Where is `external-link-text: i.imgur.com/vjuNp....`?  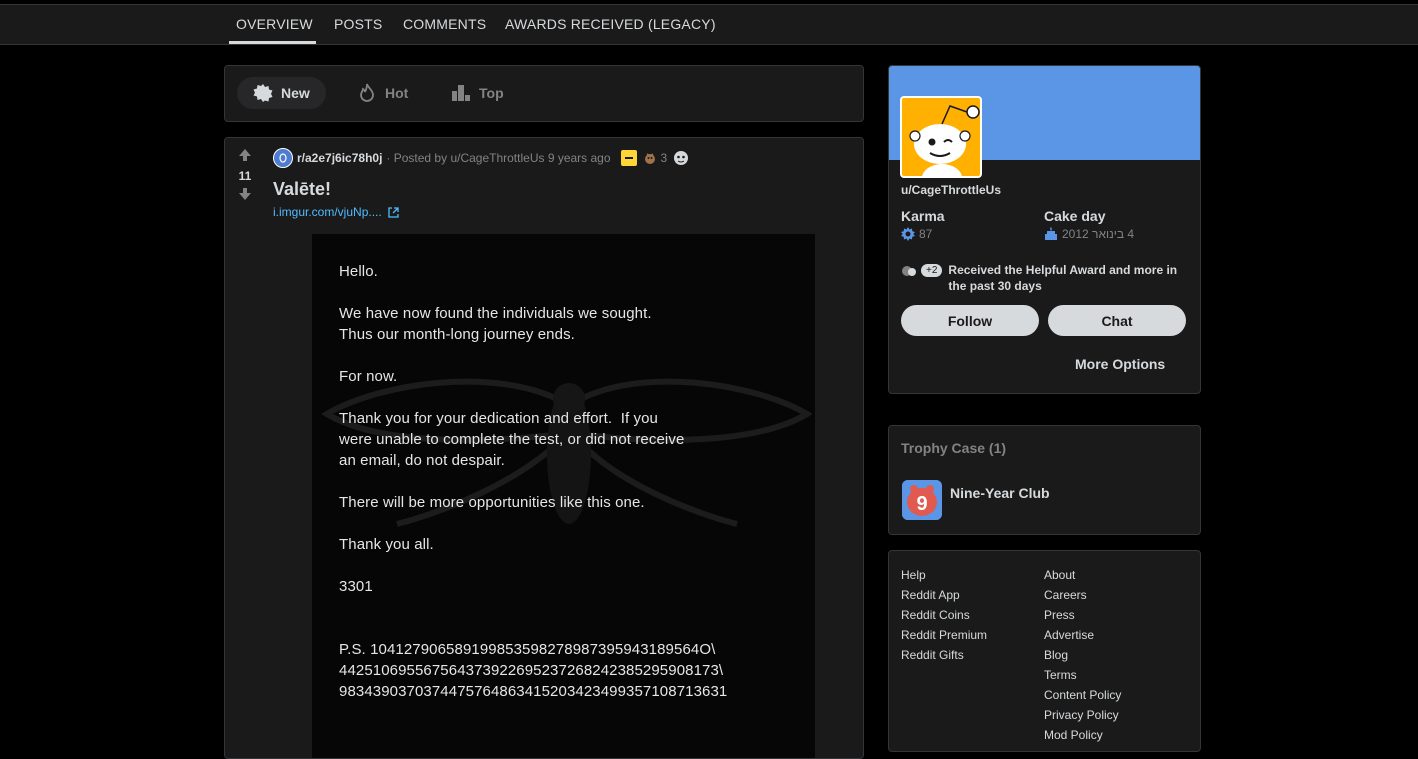 external-link-text: i.imgur.com/vjuNp.... is located at coordinates (327, 212).